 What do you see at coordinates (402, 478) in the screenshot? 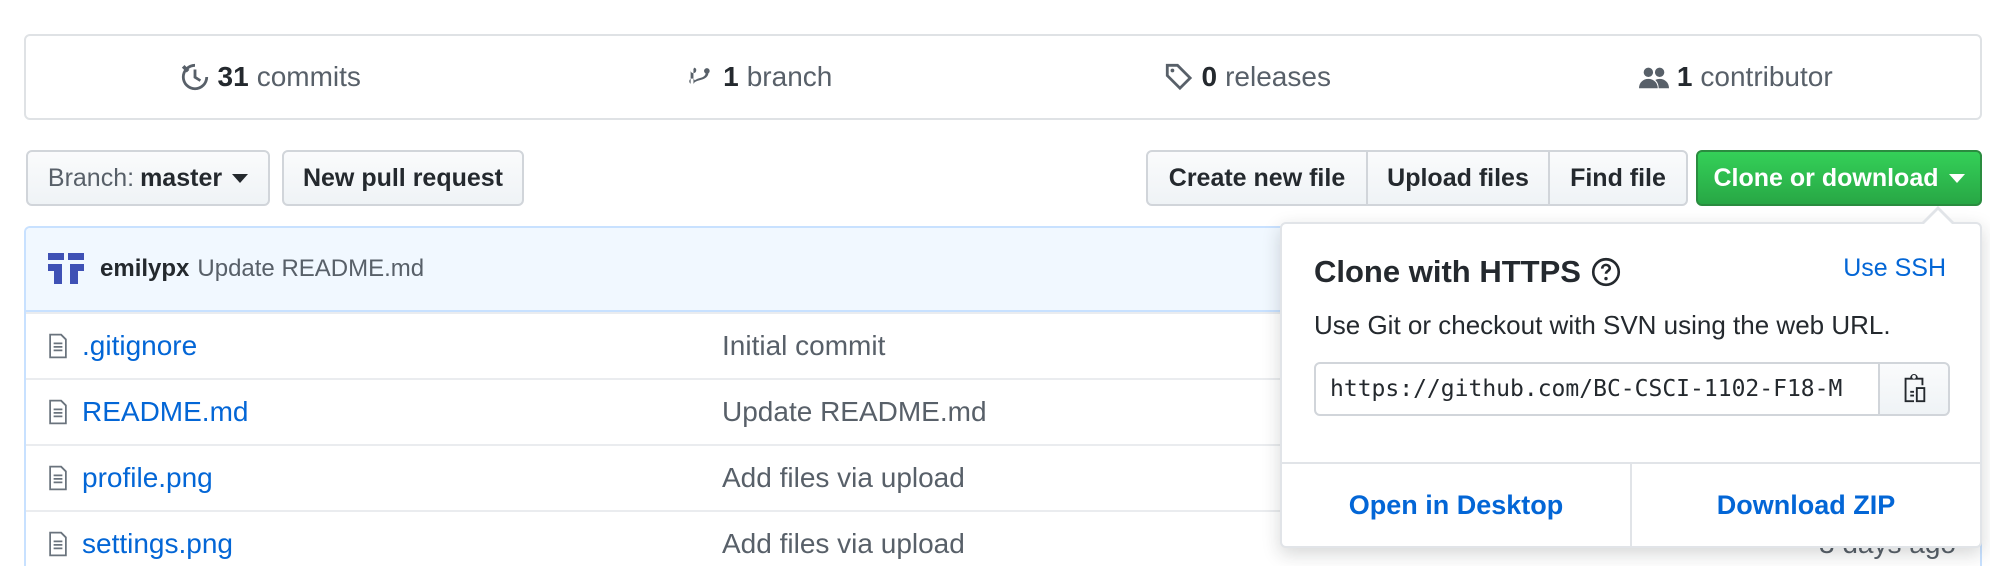
I see `file-name: profile.png` at bounding box center [402, 478].